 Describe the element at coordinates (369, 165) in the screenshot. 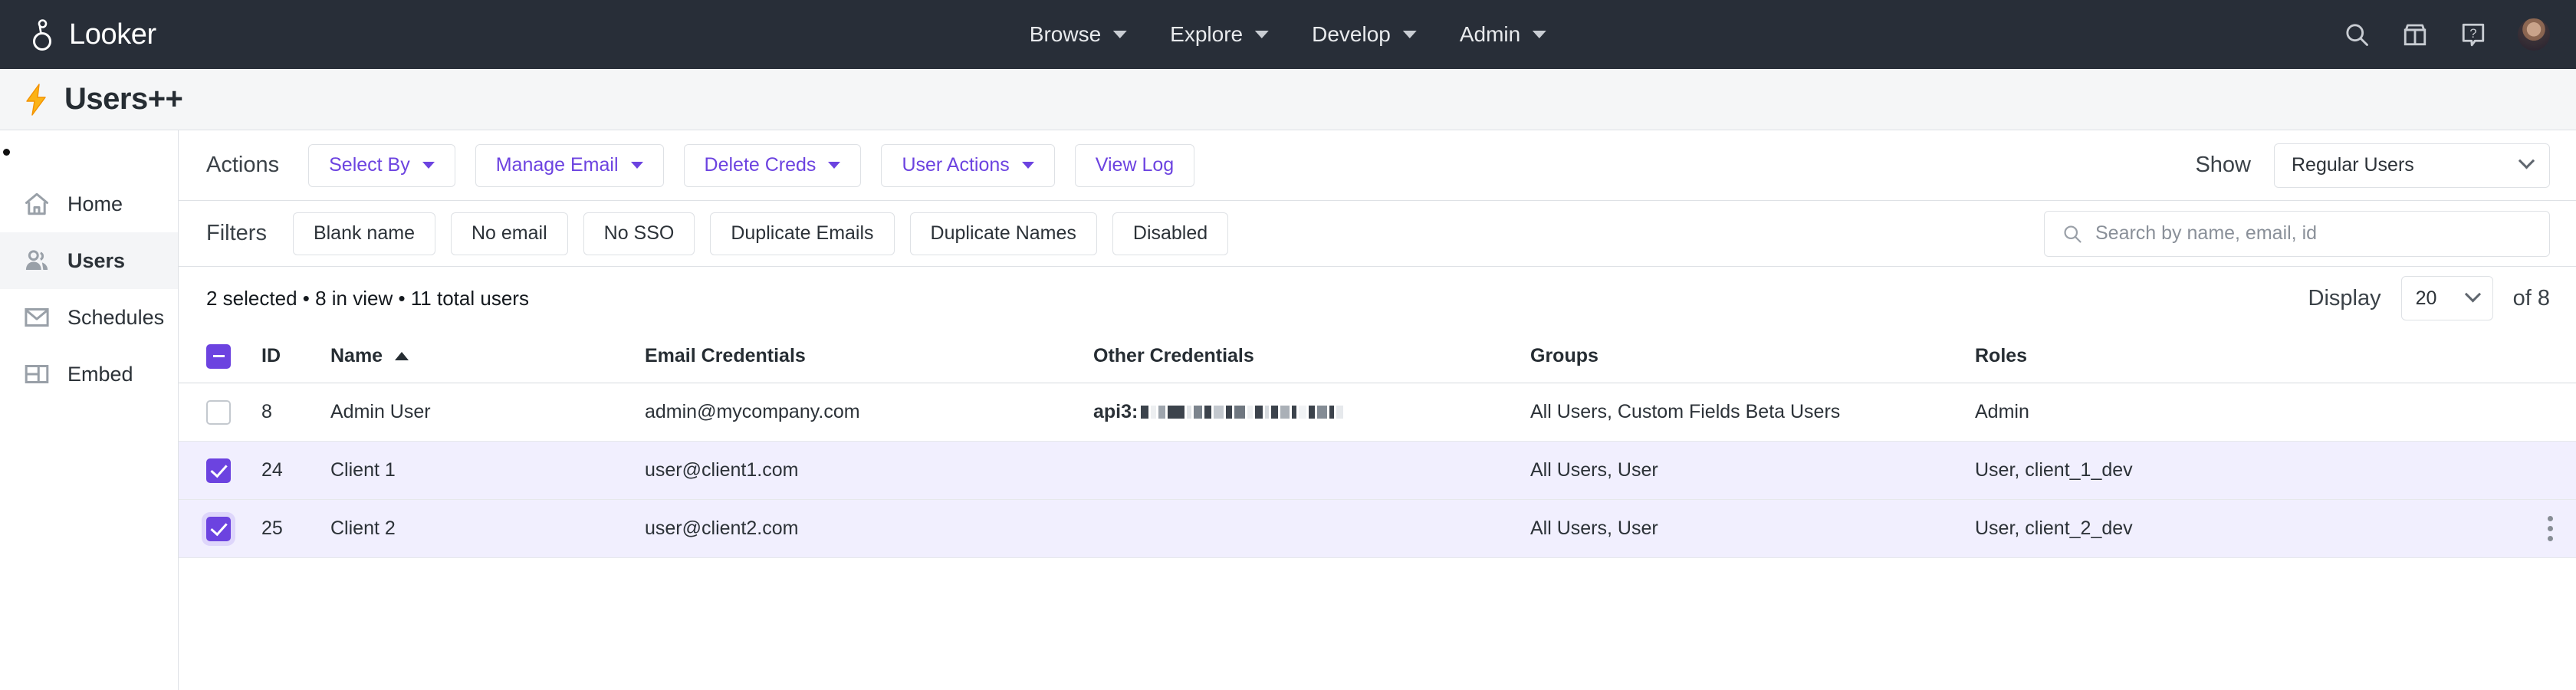

I see `select-by-label: Select By` at that location.